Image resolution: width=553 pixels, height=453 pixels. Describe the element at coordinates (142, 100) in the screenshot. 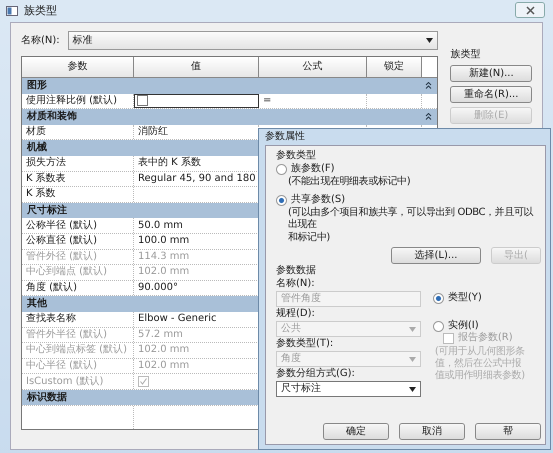

I see `checkbox` at that location.